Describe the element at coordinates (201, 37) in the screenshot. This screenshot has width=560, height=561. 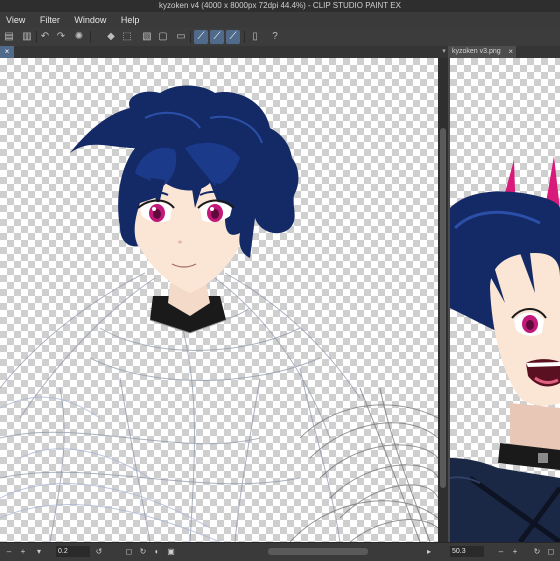
I see `ruler-snap-icon: ⟋` at that location.